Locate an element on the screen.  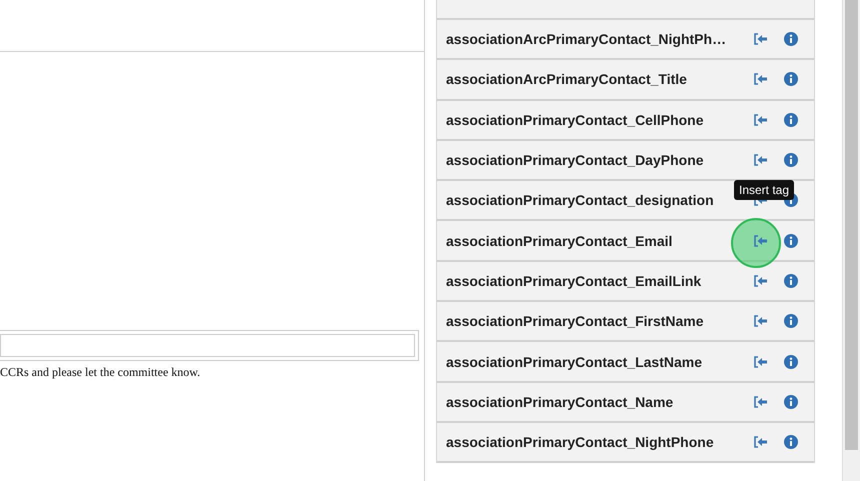
tag-name: associationArcPrimaryContact_Title is located at coordinates (567, 79).